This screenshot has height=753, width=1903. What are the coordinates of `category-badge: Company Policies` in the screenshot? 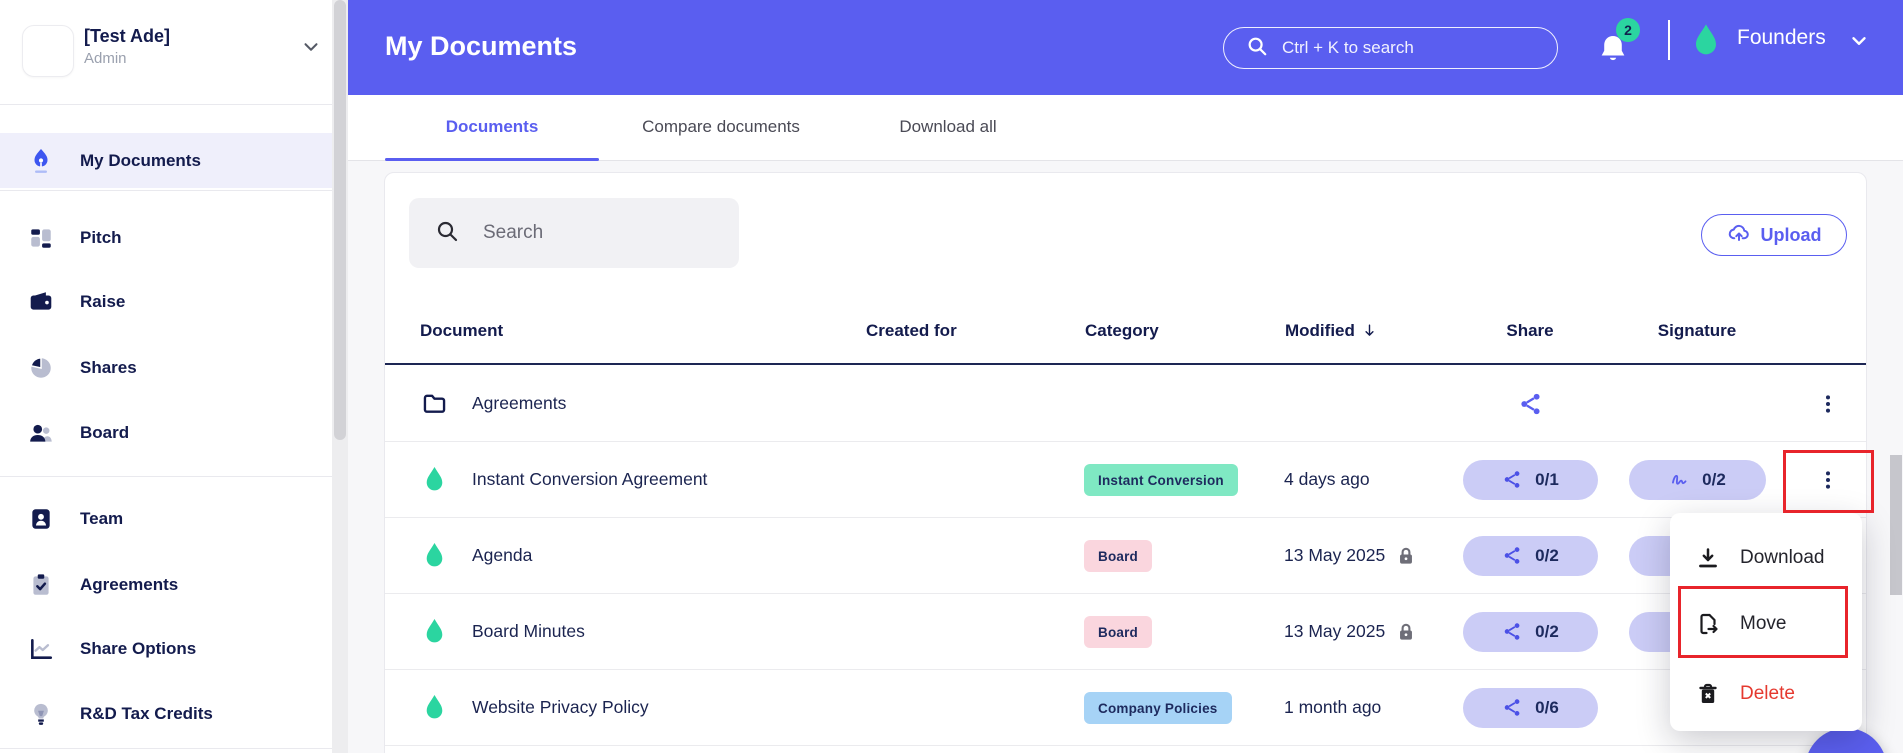 It's located at (1158, 708).